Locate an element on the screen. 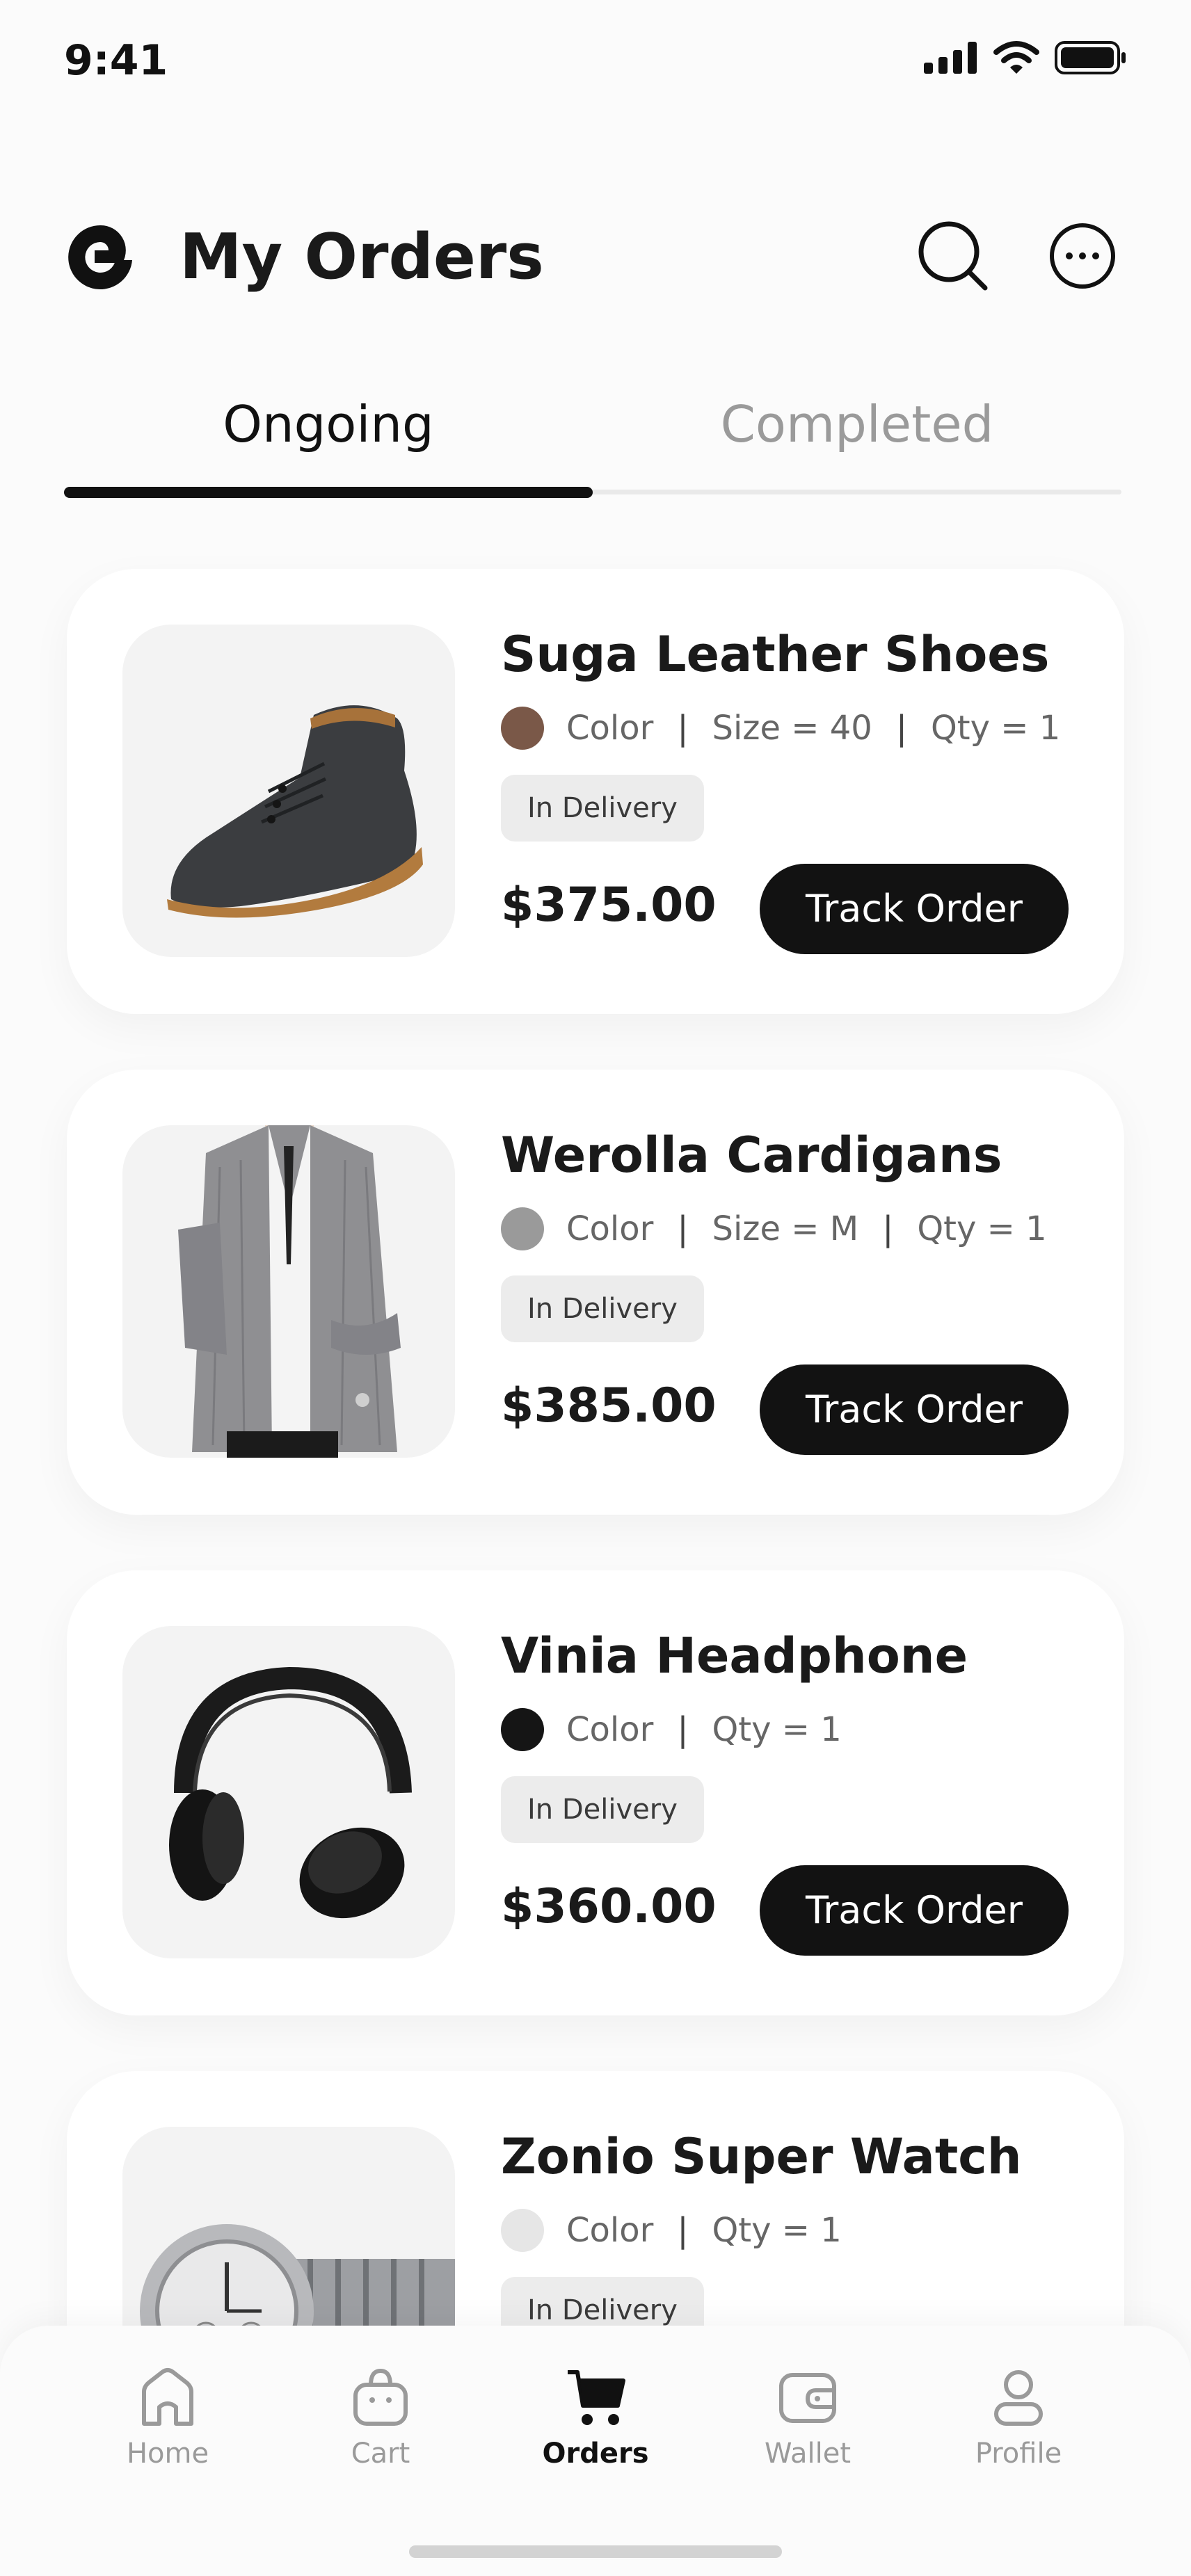 The height and width of the screenshot is (2576, 1191). shopping-bag-icon is located at coordinates (380, 2397).